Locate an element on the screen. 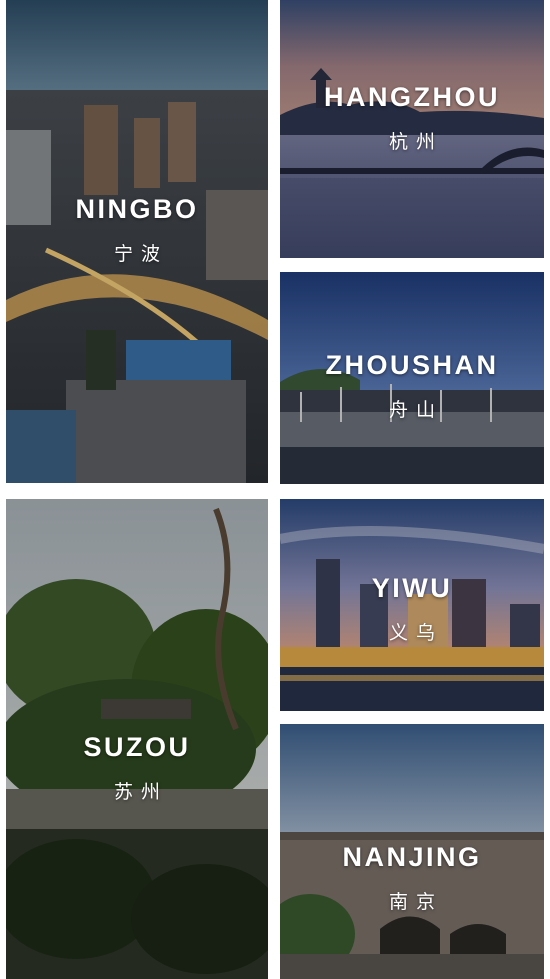 The width and height of the screenshot is (550, 979). city-name-cn: 南京 is located at coordinates (415, 902).